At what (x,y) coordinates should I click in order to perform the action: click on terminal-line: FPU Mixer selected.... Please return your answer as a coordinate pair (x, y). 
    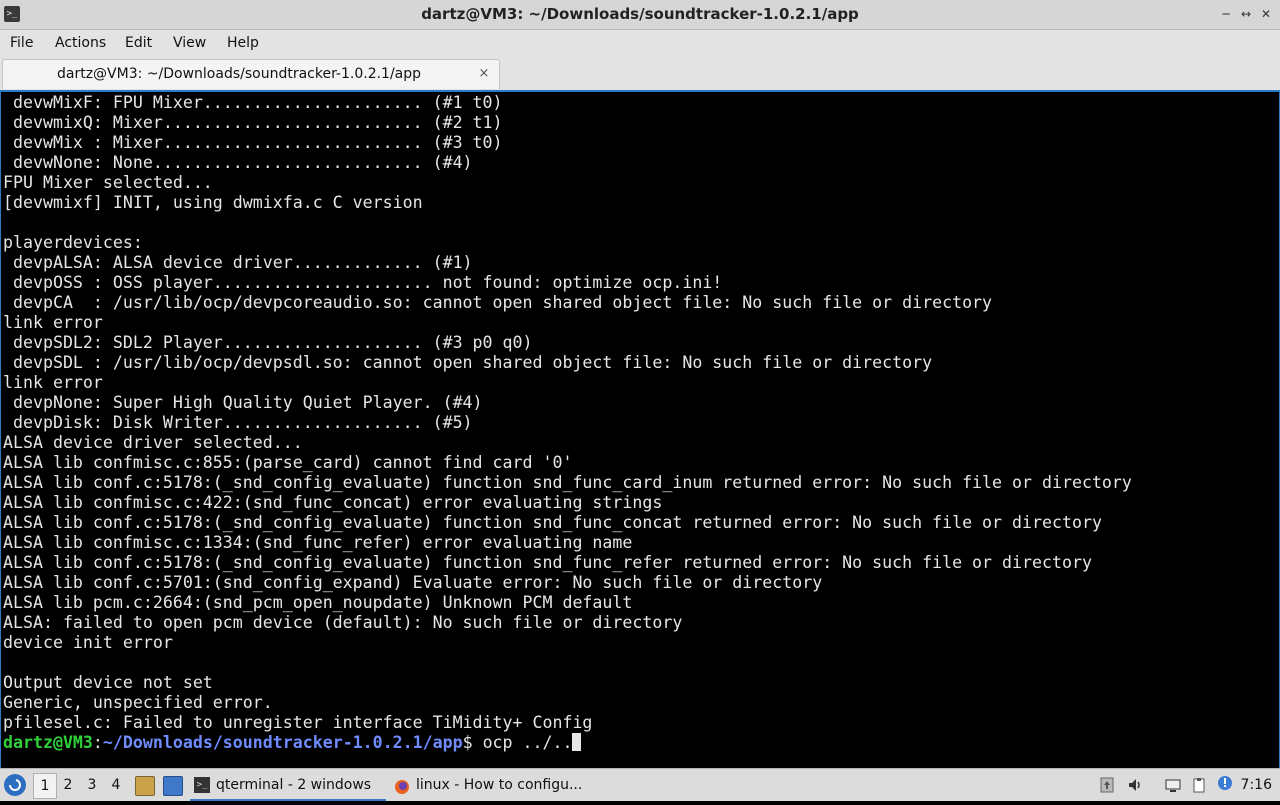
    Looking at the image, I should click on (108, 182).